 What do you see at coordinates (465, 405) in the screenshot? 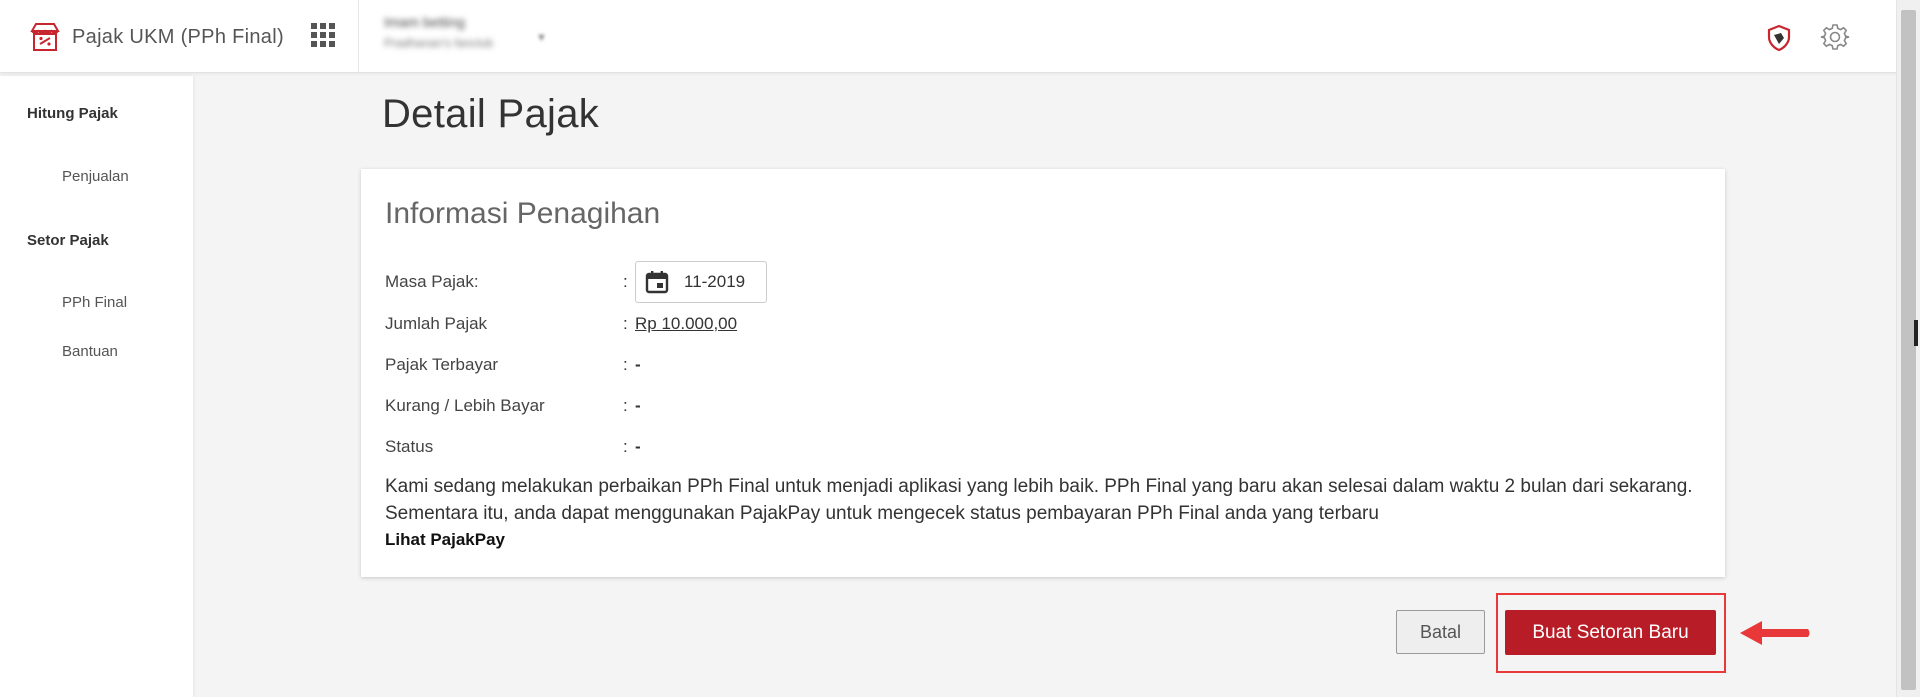
I see `kurang-lebih-bayar-label: Kurang / Lebih Bayar` at bounding box center [465, 405].